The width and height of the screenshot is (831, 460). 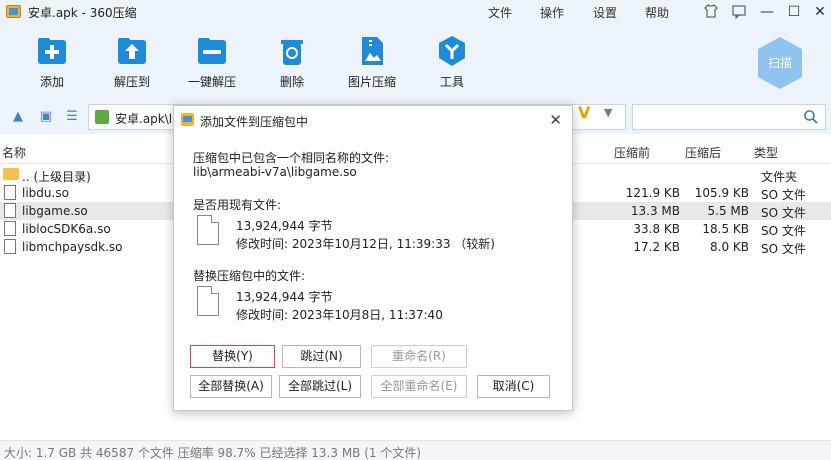 I want to click on close-icon: ✕, so click(x=820, y=12).